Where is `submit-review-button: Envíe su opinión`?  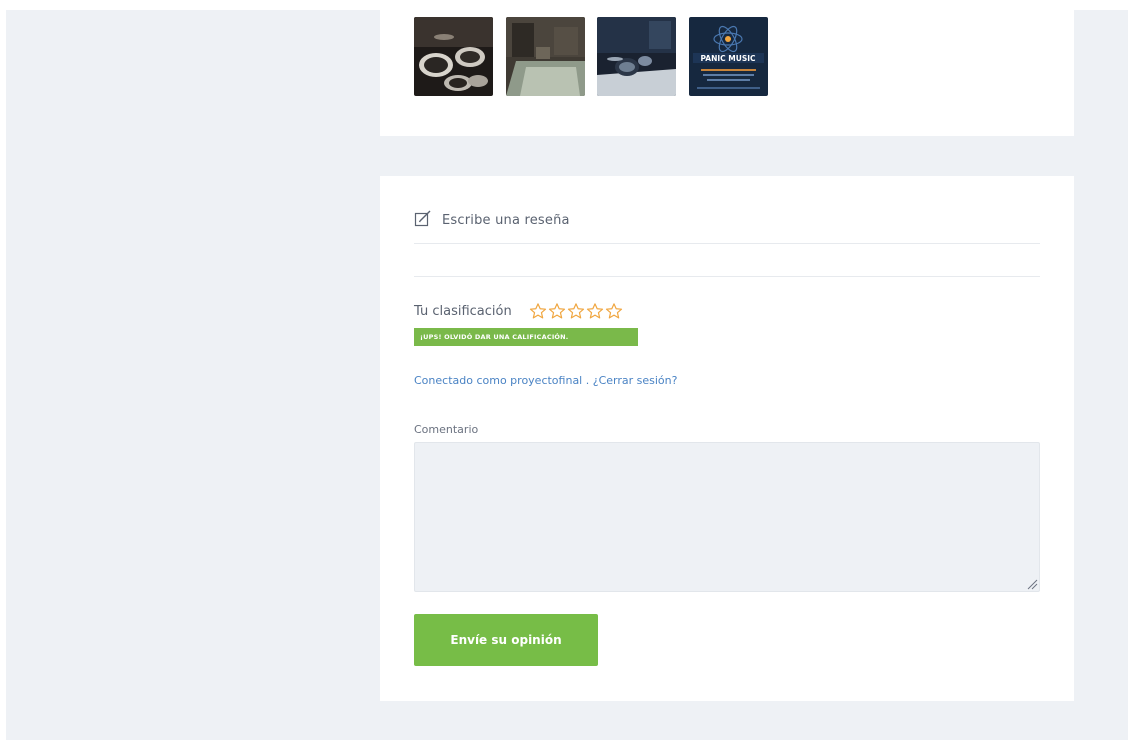 submit-review-button: Envíe su opinión is located at coordinates (506, 640).